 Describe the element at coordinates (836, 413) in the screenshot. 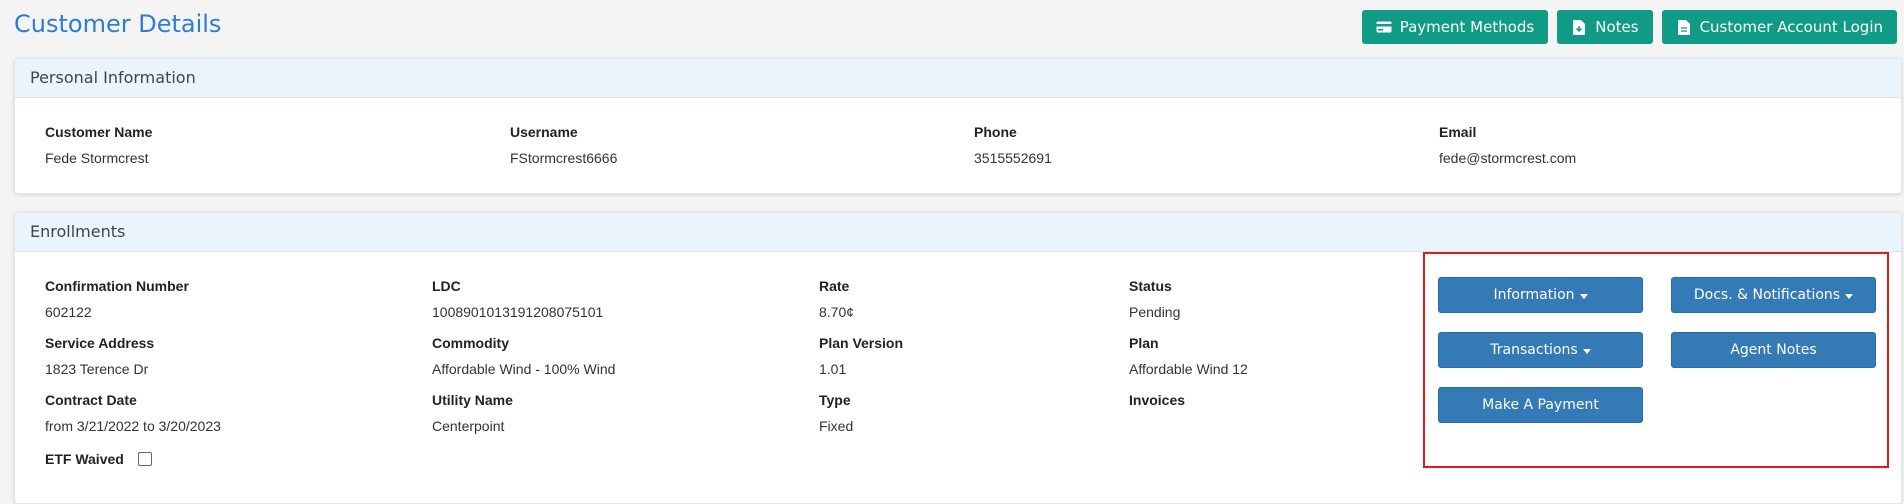

I see `type-field: Type Fixed` at that location.